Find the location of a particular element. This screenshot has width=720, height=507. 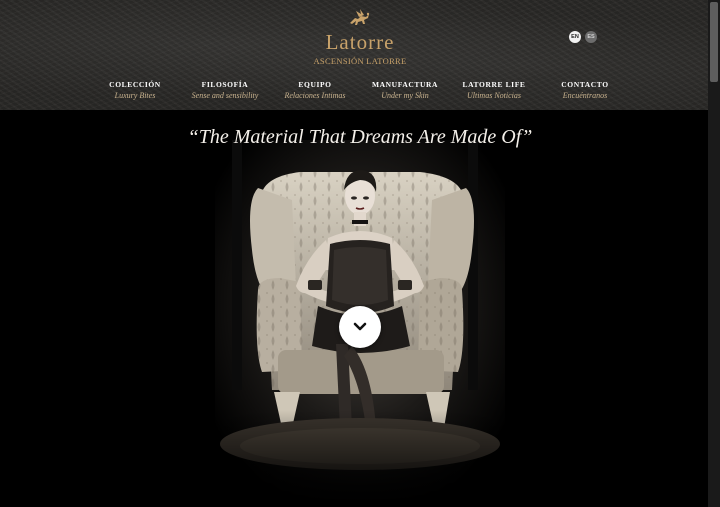

nav-item-latorre-life: LATORRE LIFE Ultimas Noticias is located at coordinates (494, 90).